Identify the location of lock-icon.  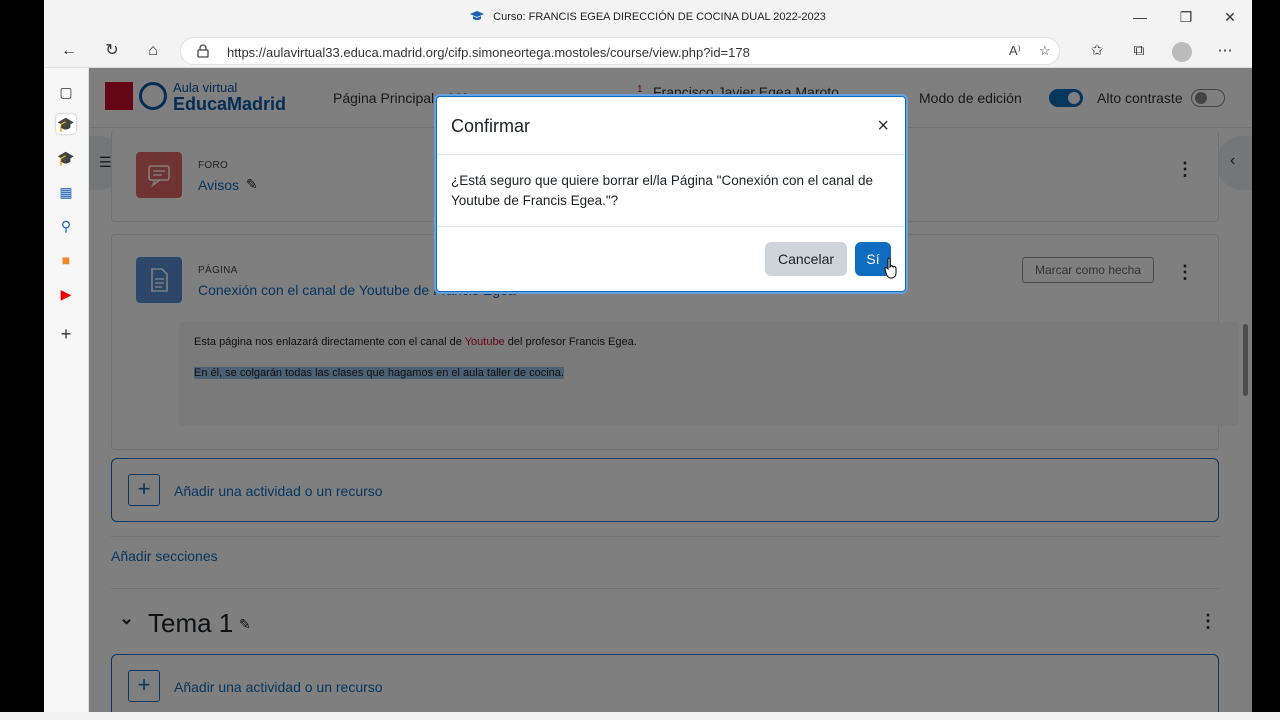
(203, 51).